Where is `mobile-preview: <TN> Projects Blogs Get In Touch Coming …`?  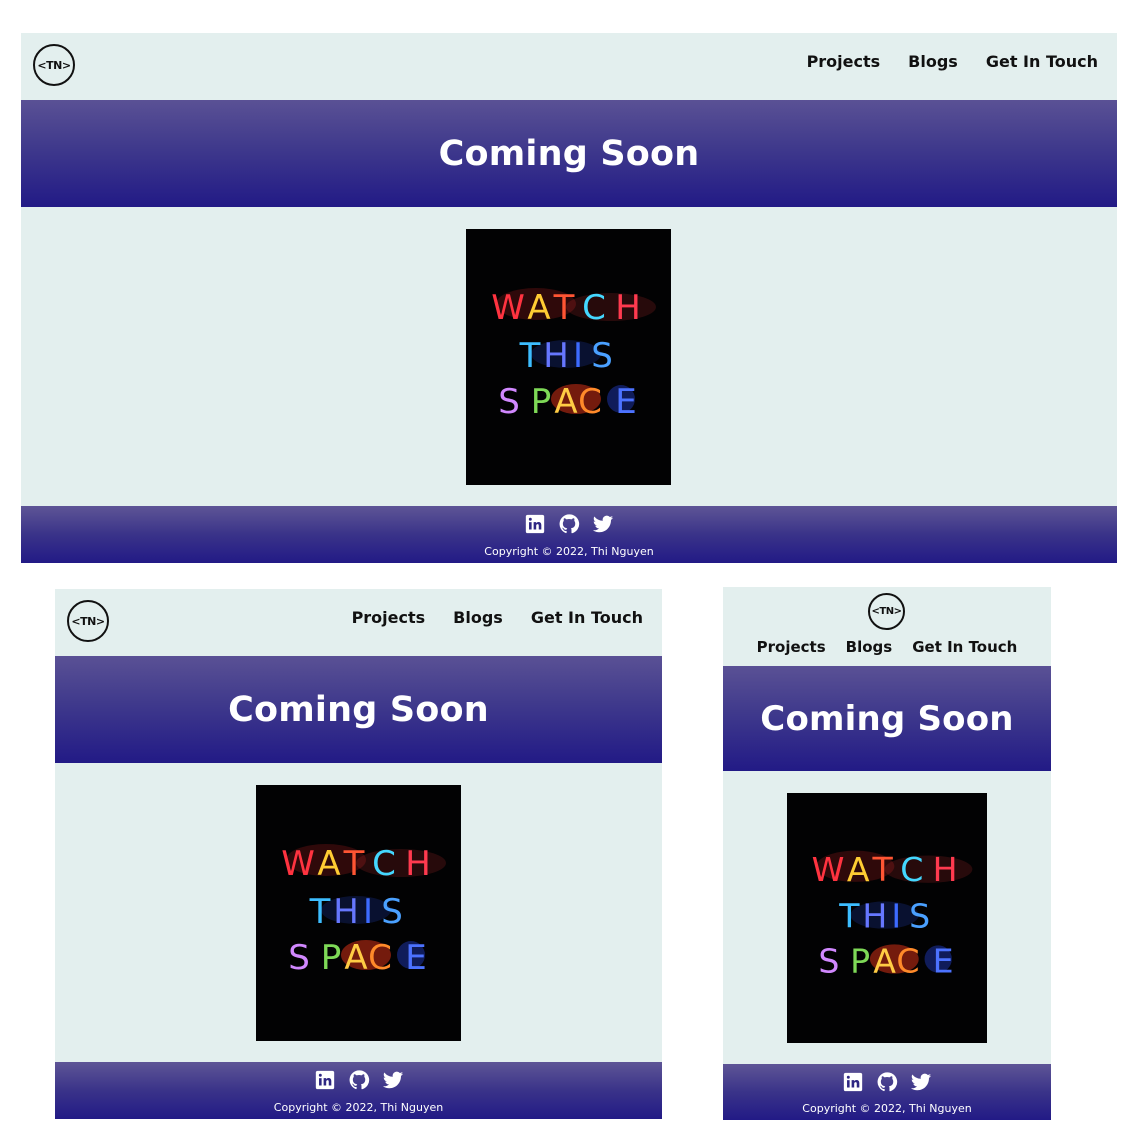 mobile-preview: <TN> Projects Blogs Get In Touch Coming … is located at coordinates (887, 853).